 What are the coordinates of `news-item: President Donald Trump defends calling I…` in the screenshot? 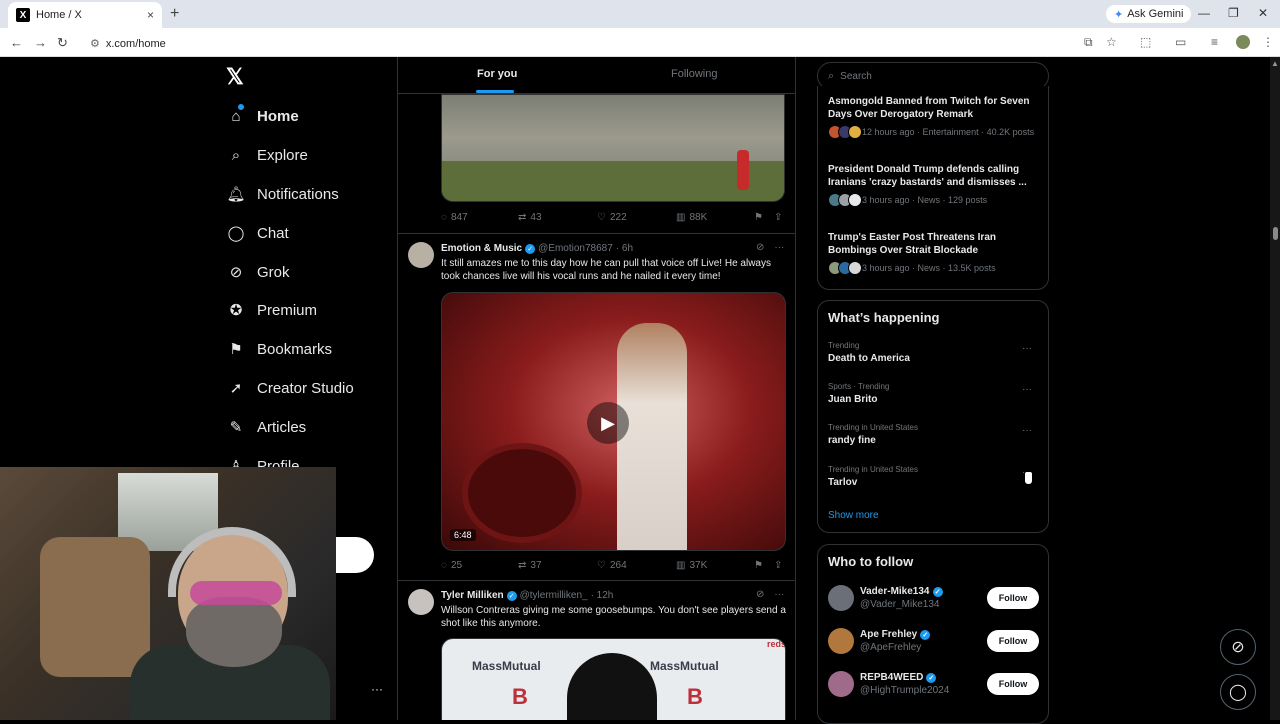 It's located at (934, 185).